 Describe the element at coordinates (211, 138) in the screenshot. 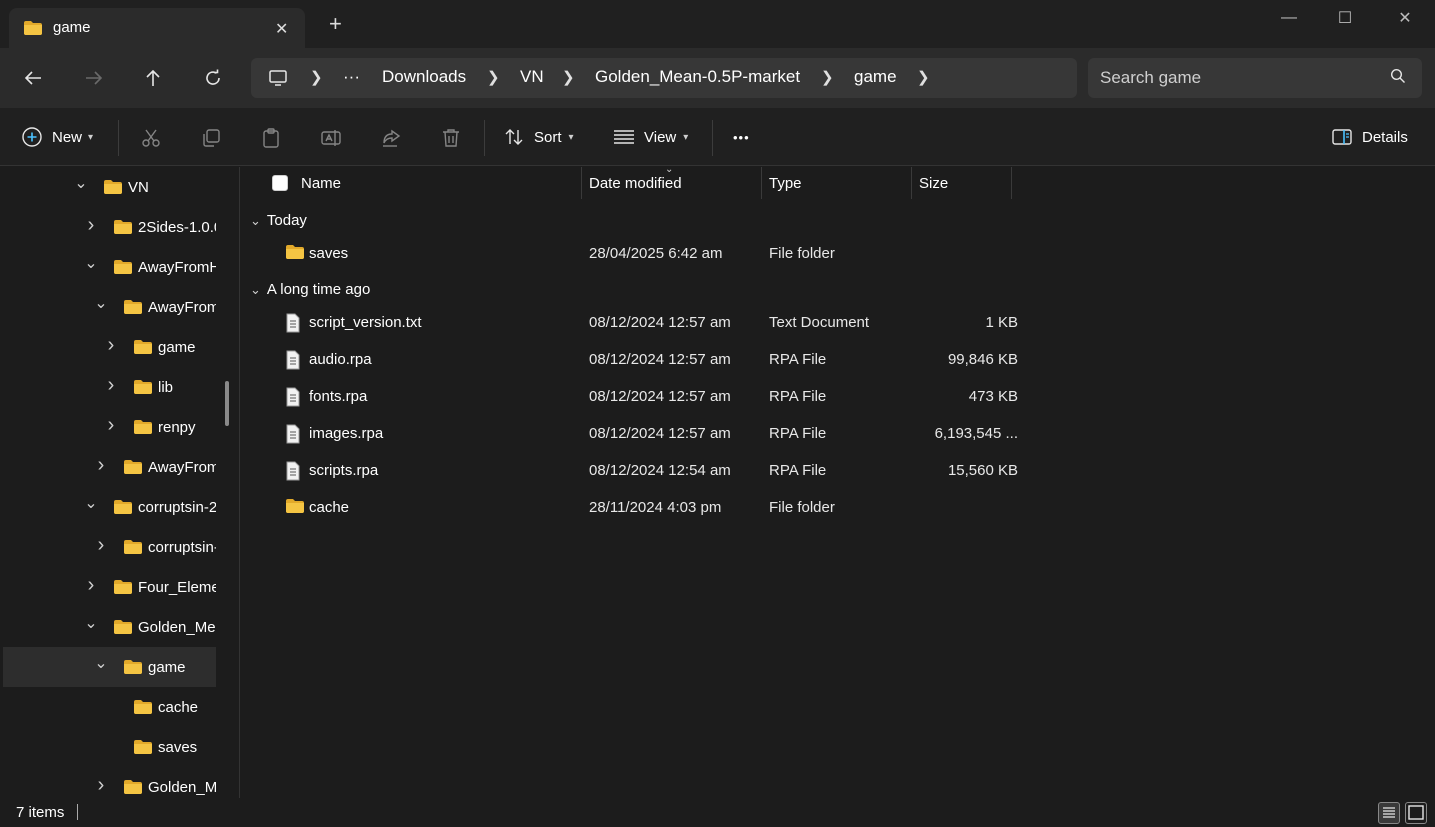

I see `copy-icon` at that location.